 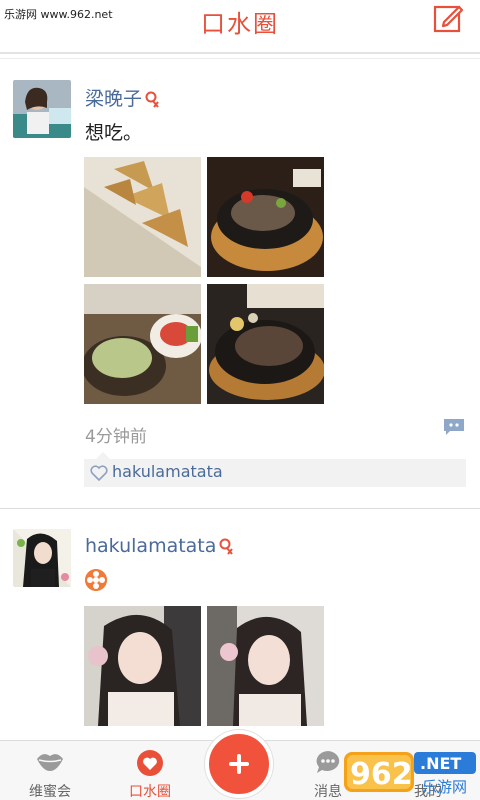 What do you see at coordinates (150, 792) in the screenshot?
I see `nav-label: 口水圈` at bounding box center [150, 792].